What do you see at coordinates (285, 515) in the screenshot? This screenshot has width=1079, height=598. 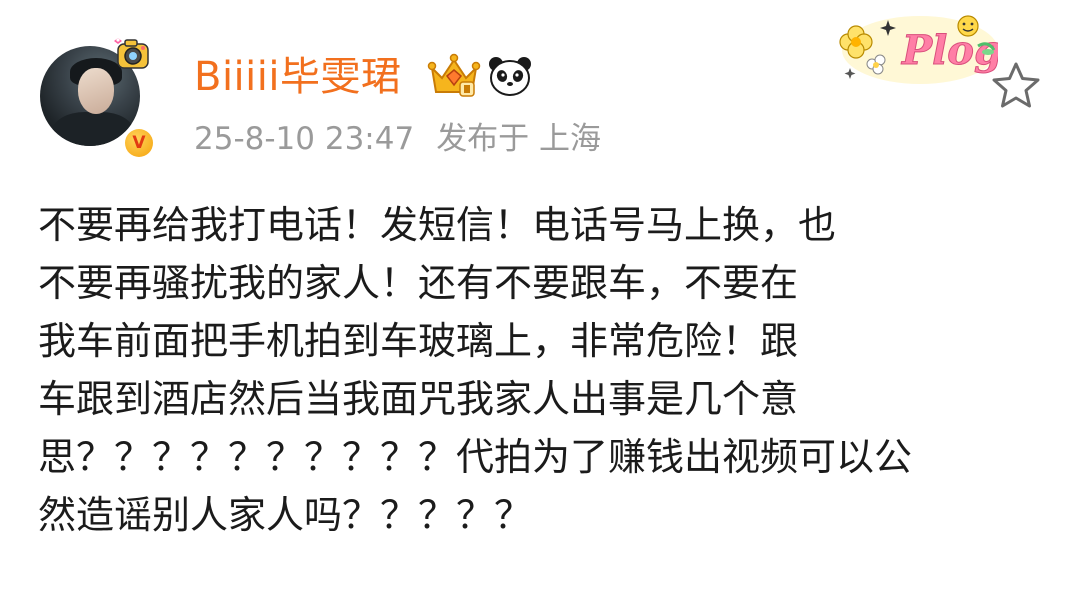 I see `post-text-line: 然造谣别人家人吗？？？？？` at bounding box center [285, 515].